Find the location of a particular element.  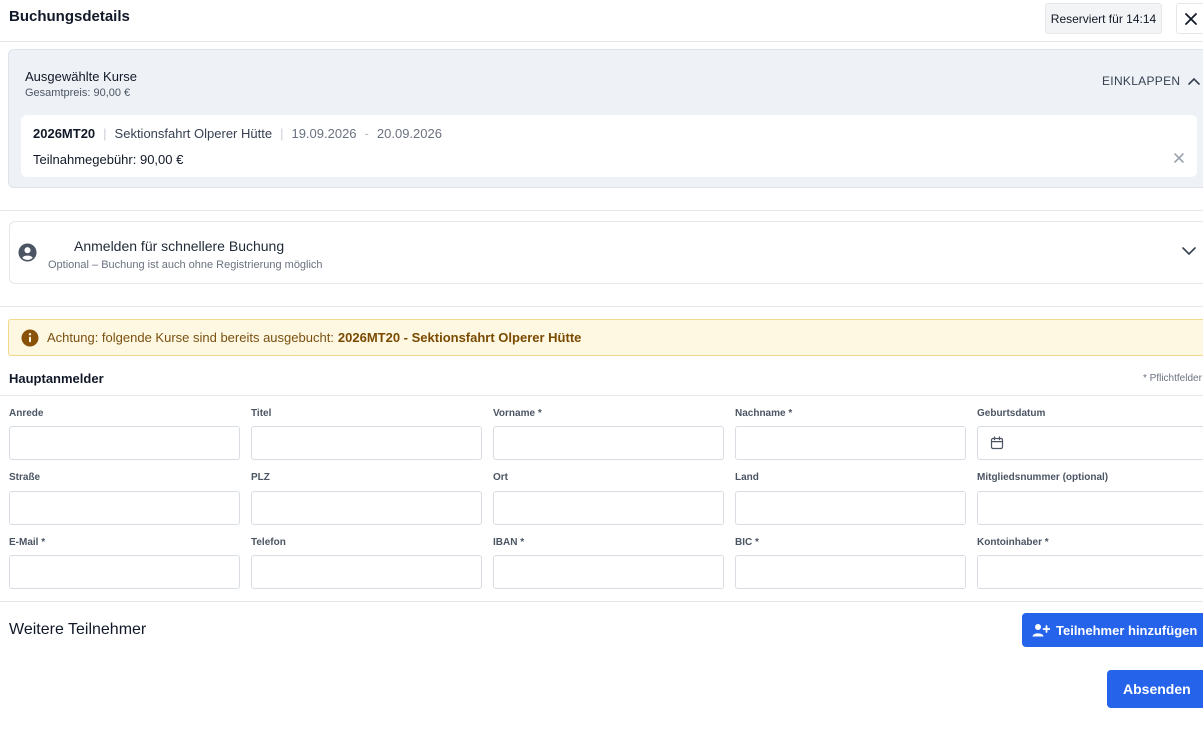

label-birthdate: Geburtsdatum is located at coordinates (1011, 413).